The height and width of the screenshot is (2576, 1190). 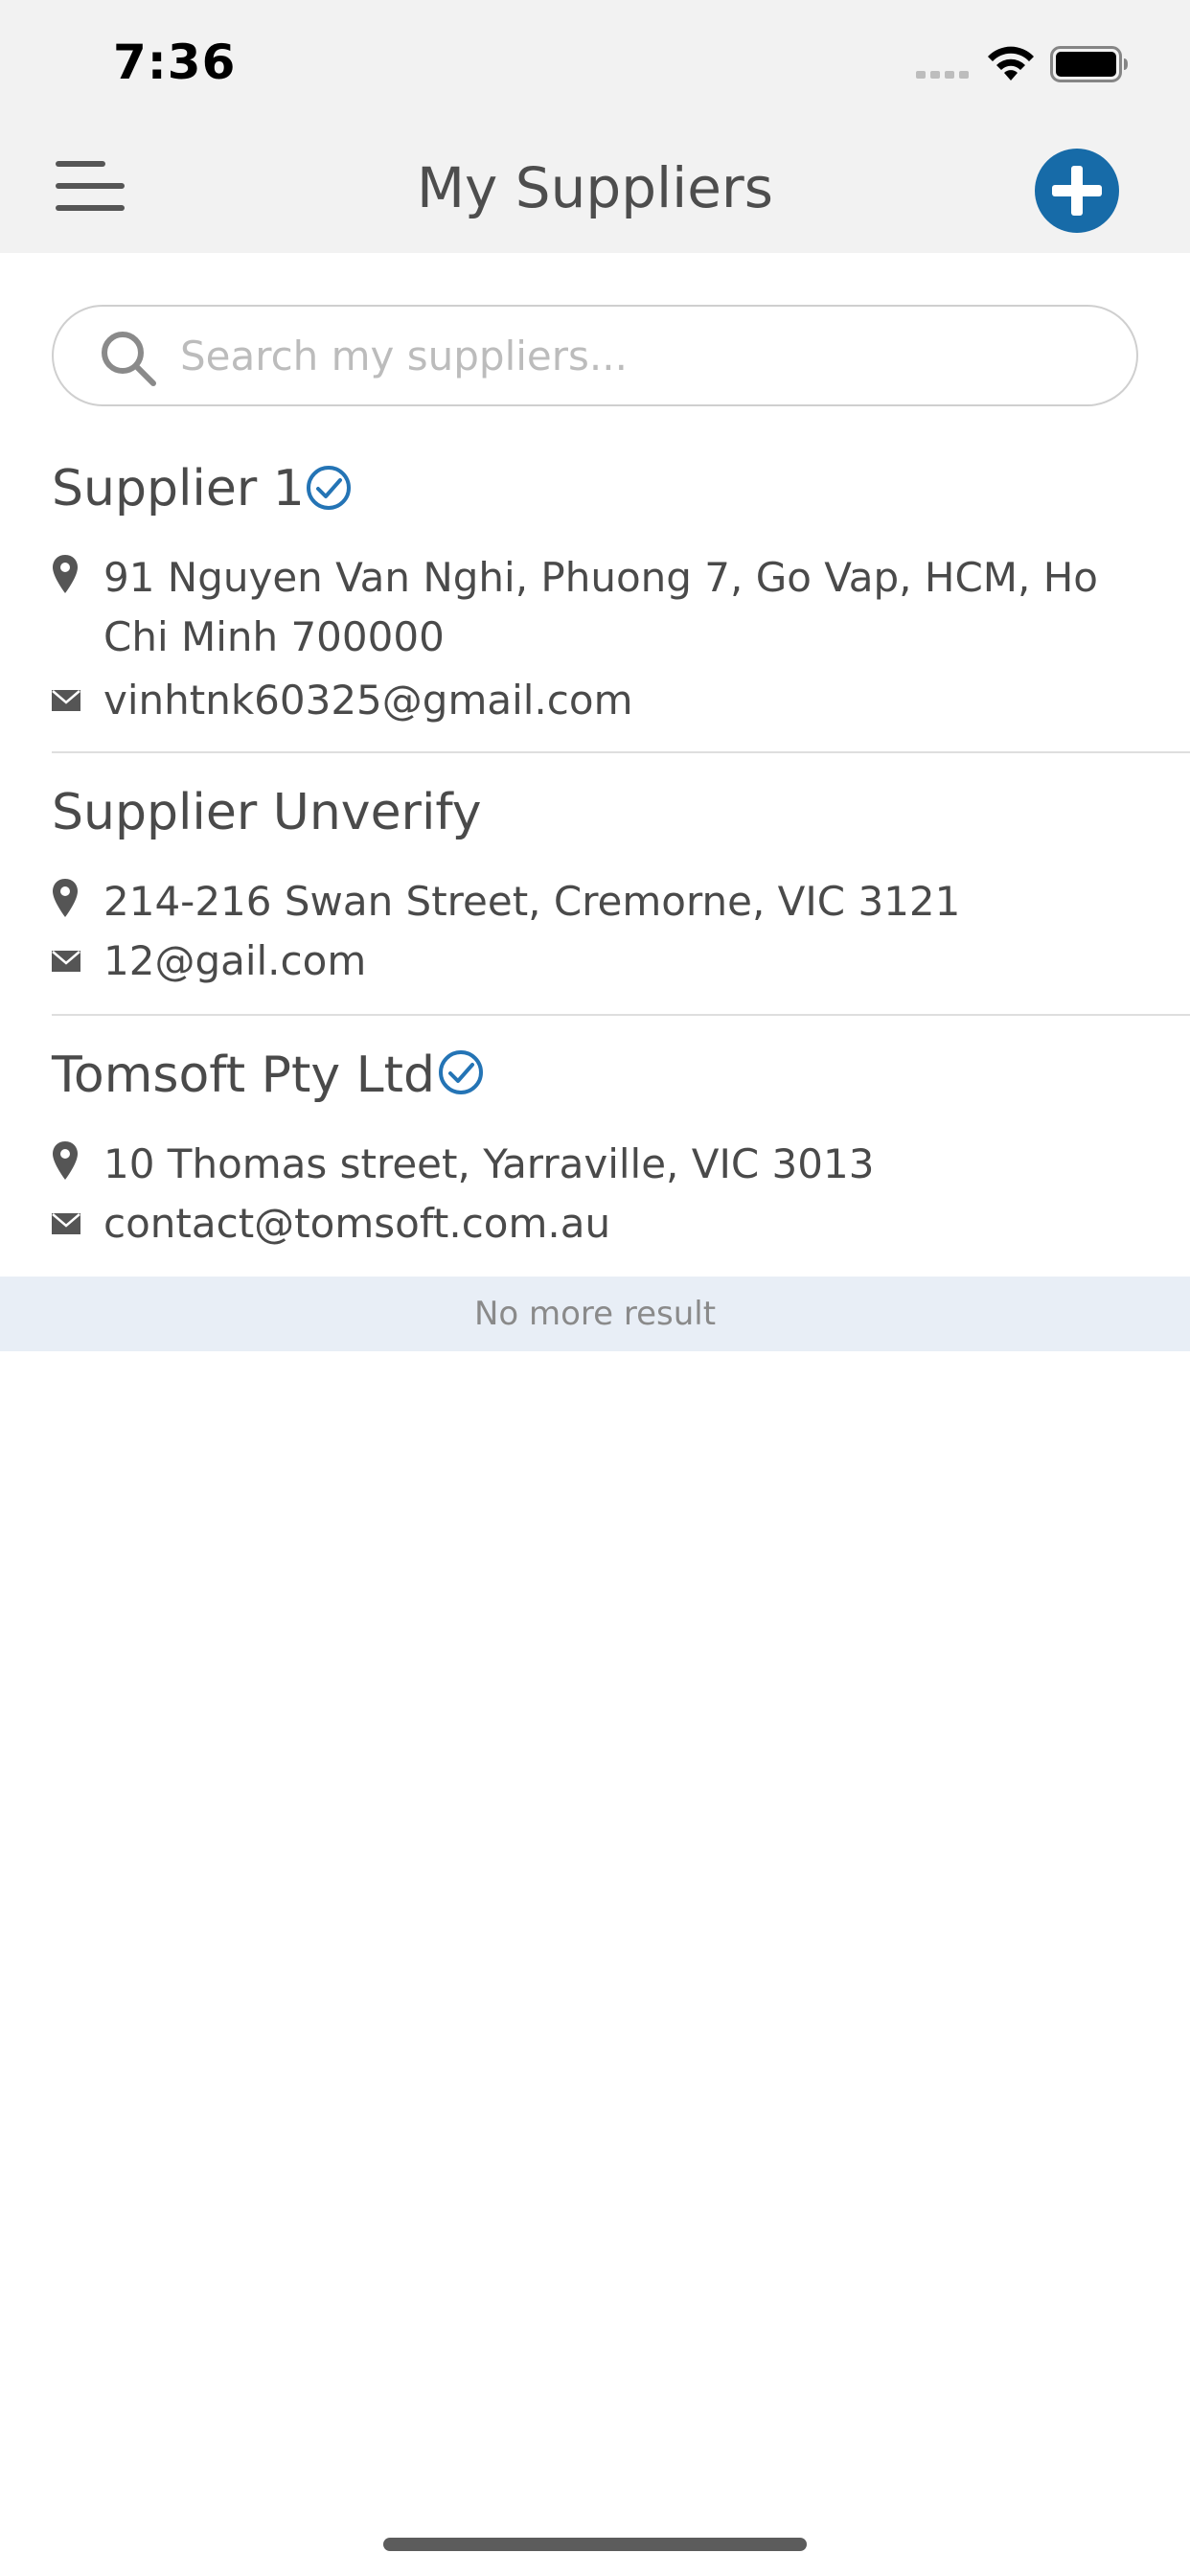 What do you see at coordinates (532, 901) in the screenshot?
I see `supplier-address: 214-216 Swan Street, Cremorne, VIC 3121` at bounding box center [532, 901].